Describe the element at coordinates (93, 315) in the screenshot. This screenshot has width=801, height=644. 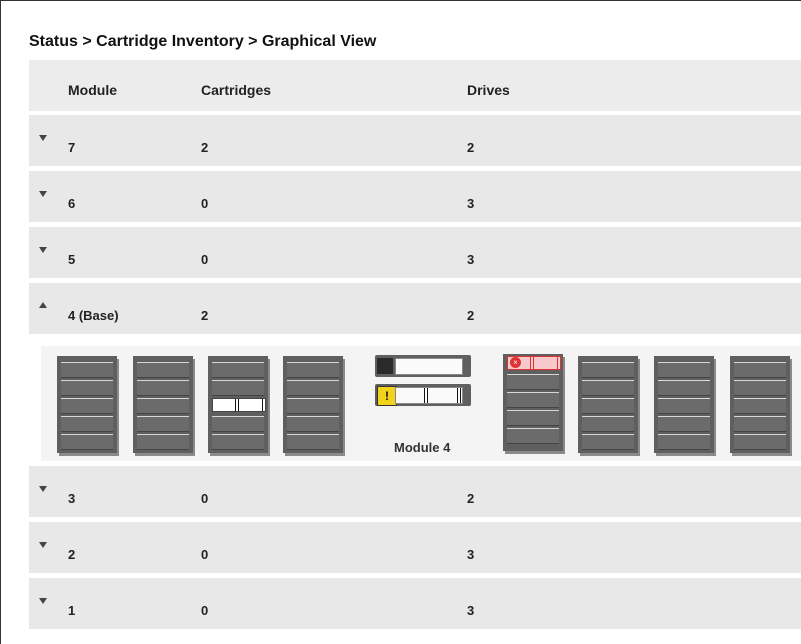
I see `module-cell: 4 (Base)` at that location.